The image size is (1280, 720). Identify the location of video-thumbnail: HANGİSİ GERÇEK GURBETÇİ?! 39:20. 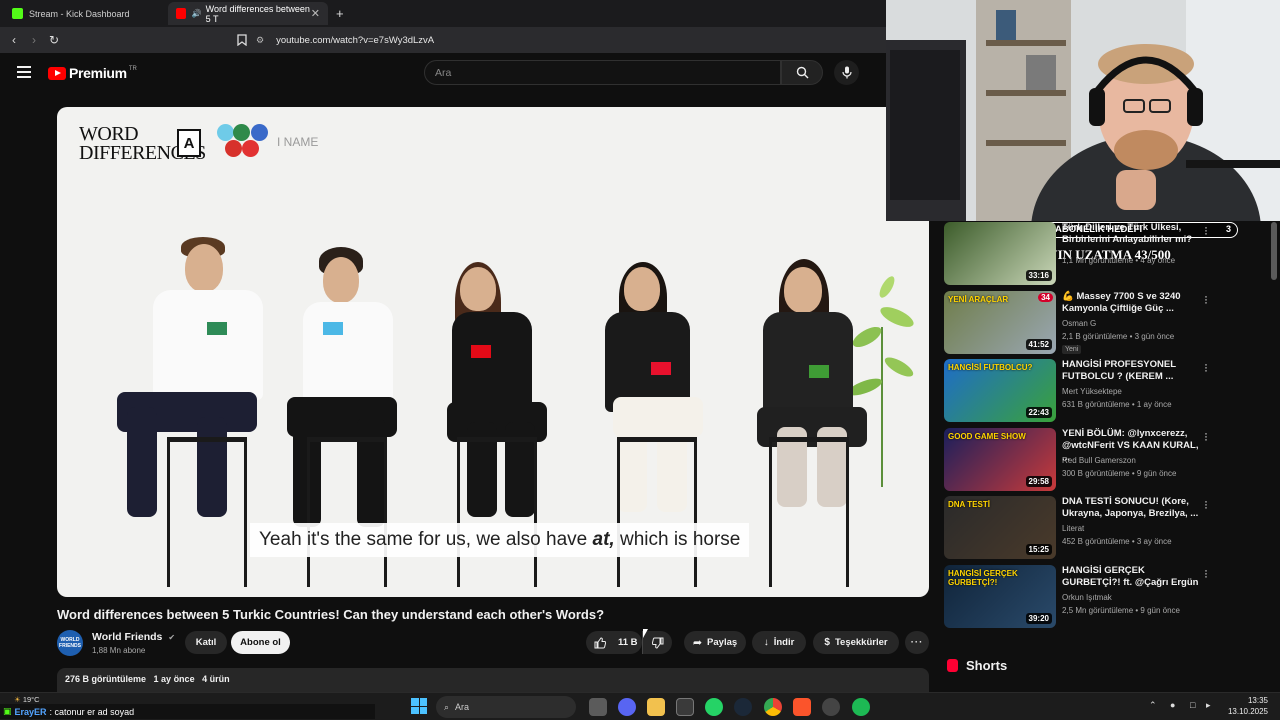
(1000, 596).